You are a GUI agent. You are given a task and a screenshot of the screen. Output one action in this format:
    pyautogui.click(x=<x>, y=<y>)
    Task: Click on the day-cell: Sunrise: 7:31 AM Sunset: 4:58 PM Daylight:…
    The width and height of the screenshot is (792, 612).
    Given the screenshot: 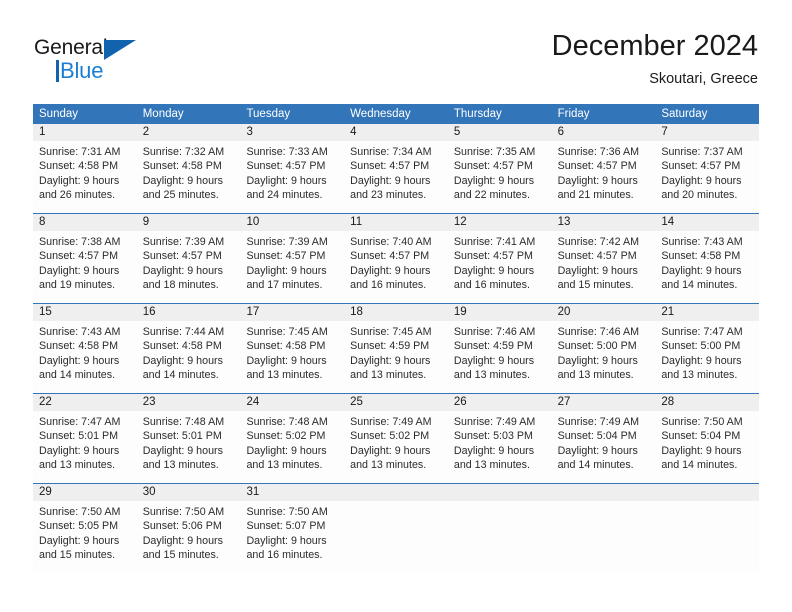 What is the action you would take?
    pyautogui.click(x=85, y=177)
    